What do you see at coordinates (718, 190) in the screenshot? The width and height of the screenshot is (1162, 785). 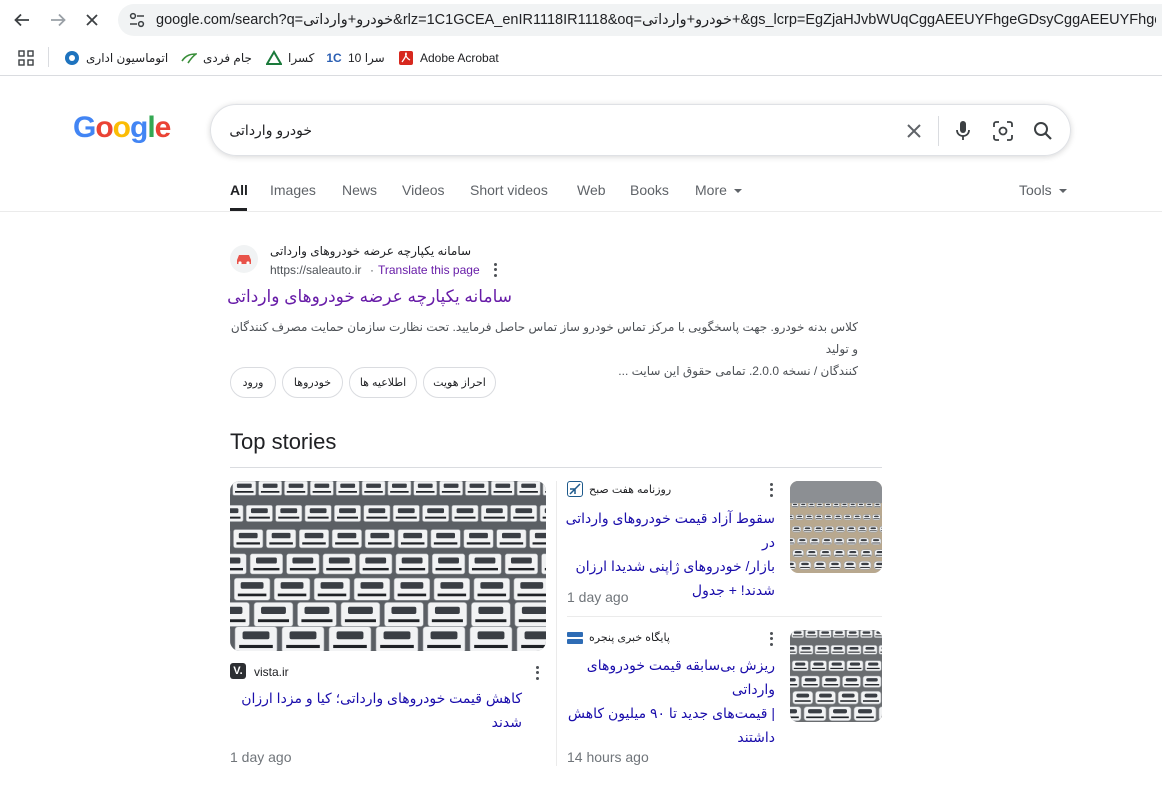 I see `tab-more: More` at bounding box center [718, 190].